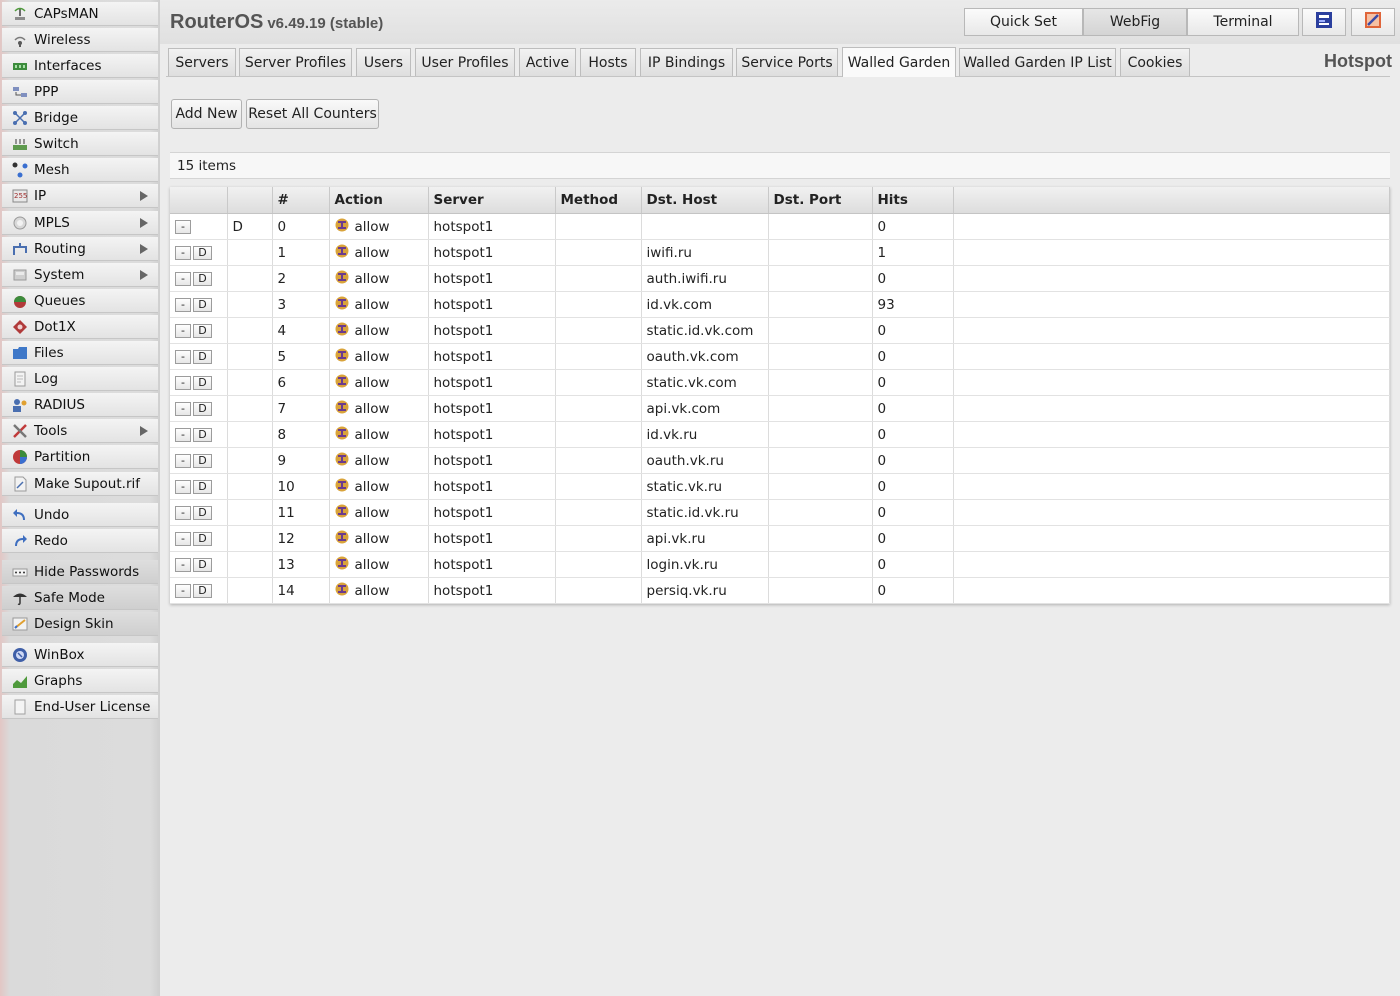 This screenshot has width=1400, height=996. I want to click on table-row: - D 6 allow hotspot1 static.vk.com 0, so click(780, 382).